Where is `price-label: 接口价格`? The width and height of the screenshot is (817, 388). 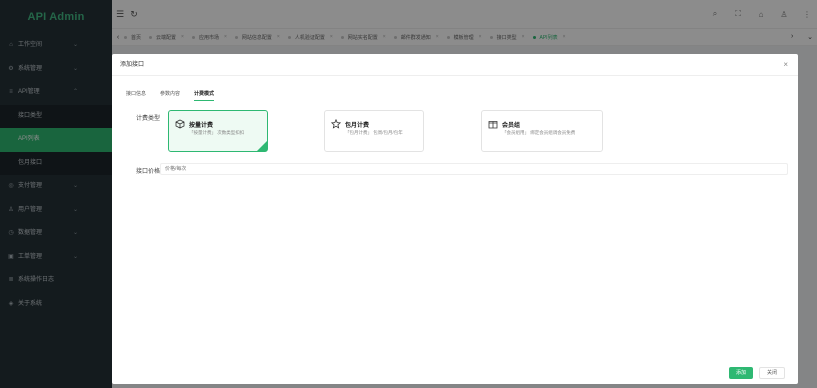 price-label: 接口价格 is located at coordinates (148, 172).